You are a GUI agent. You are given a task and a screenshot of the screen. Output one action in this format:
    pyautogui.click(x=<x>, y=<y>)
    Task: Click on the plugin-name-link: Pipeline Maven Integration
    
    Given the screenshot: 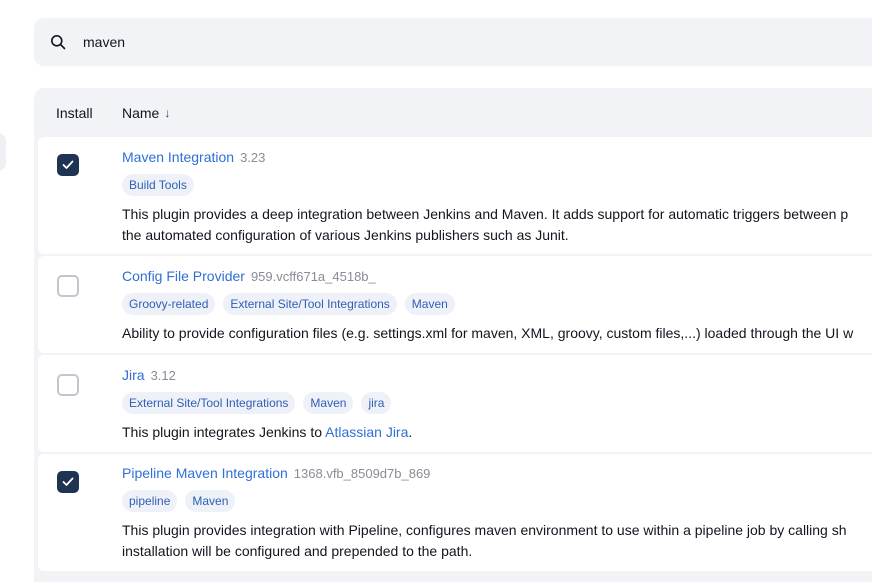 What is the action you would take?
    pyautogui.click(x=205, y=473)
    